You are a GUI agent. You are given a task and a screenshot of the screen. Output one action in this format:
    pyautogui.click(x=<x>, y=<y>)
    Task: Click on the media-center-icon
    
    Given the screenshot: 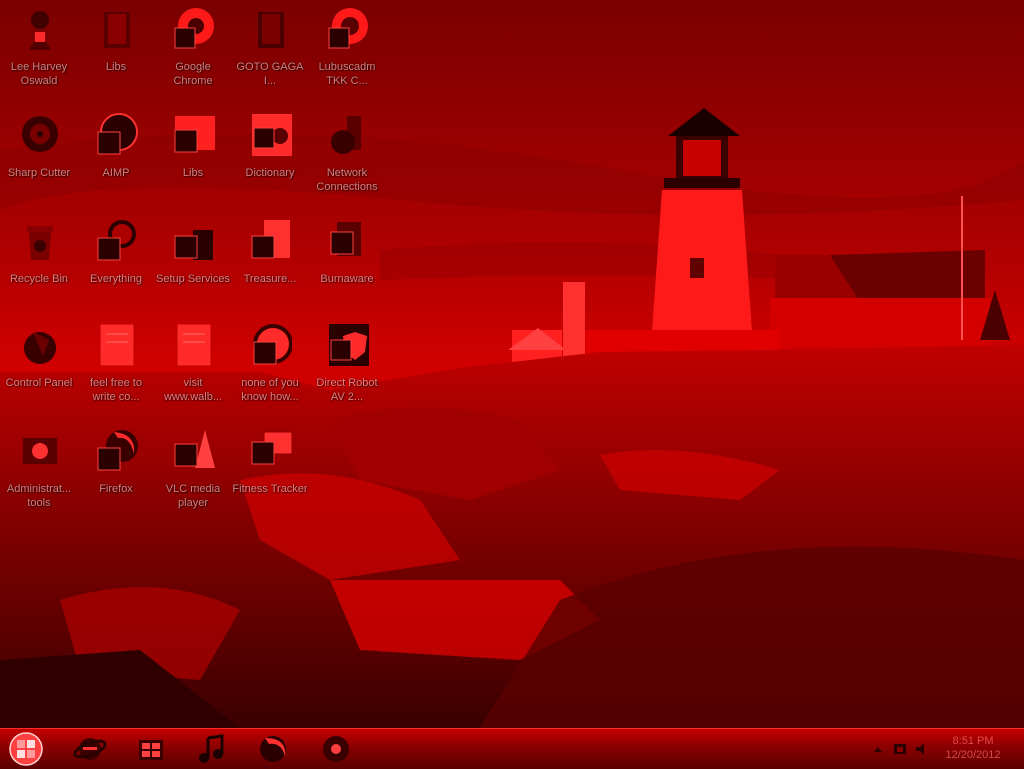 What is the action you would take?
    pyautogui.click(x=151, y=750)
    